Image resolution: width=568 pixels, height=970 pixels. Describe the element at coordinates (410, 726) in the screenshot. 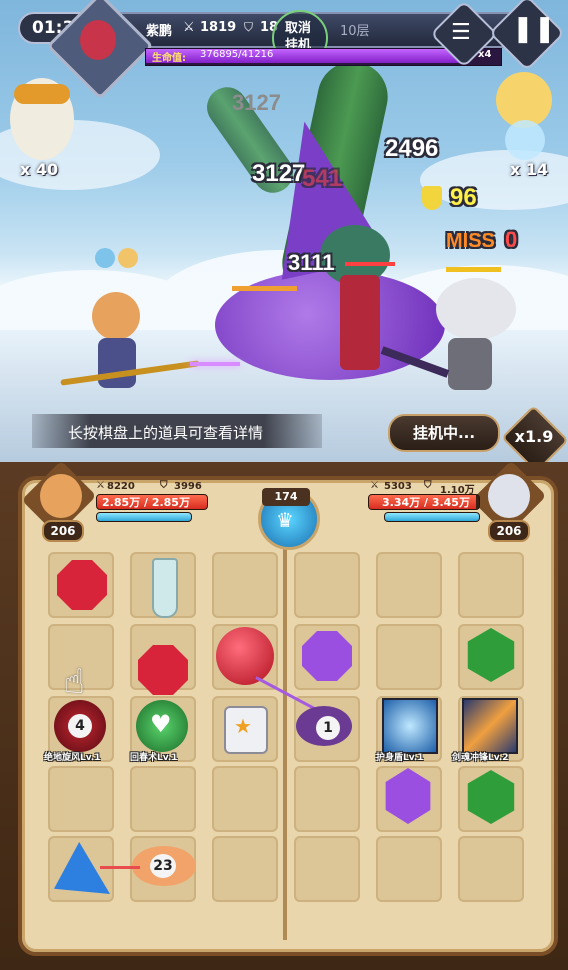

I see `skill-shield-icon` at that location.